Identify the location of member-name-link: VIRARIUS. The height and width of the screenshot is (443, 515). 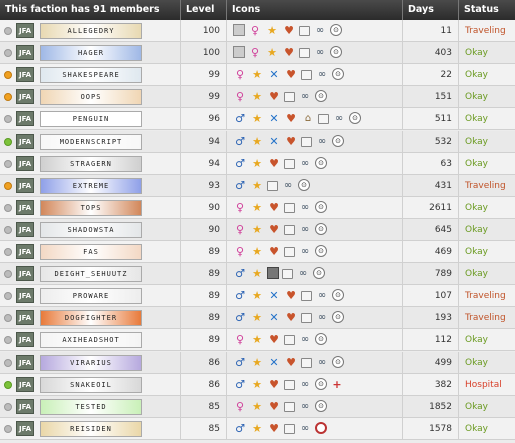
(91, 362).